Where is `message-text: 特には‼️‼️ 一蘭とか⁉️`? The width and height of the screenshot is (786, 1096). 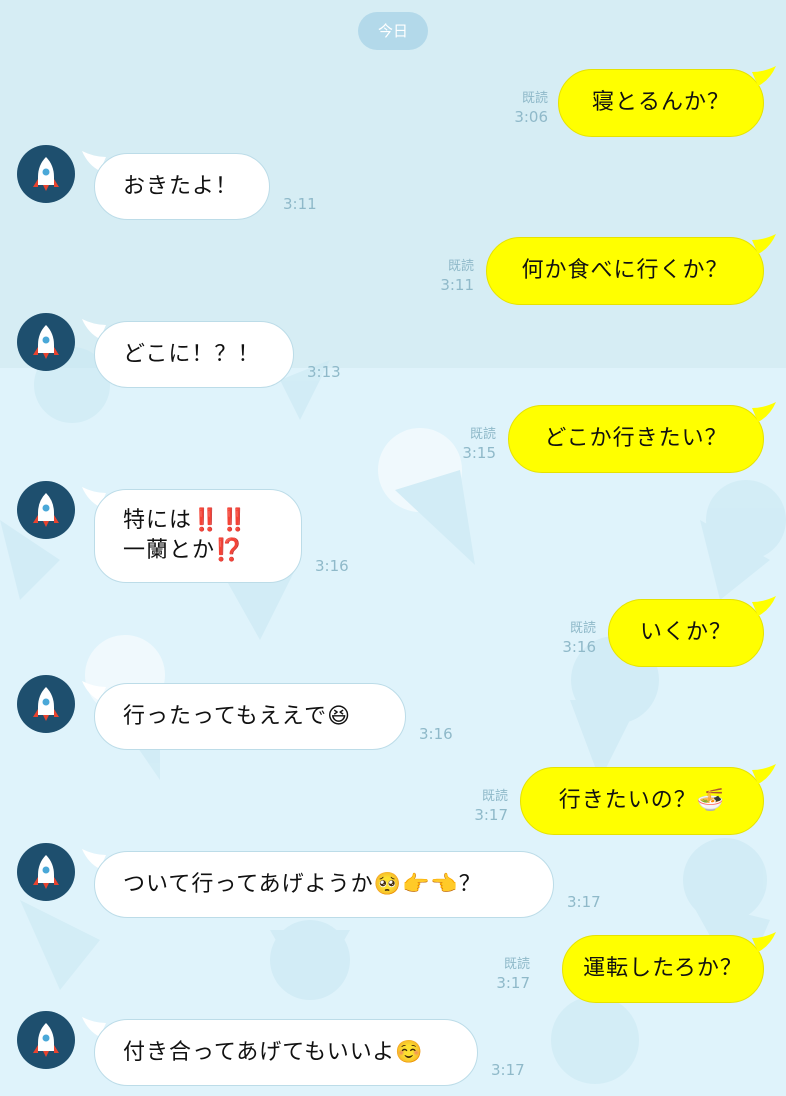 message-text: 特には‼️‼️ 一蘭とか⁉️ is located at coordinates (186, 536).